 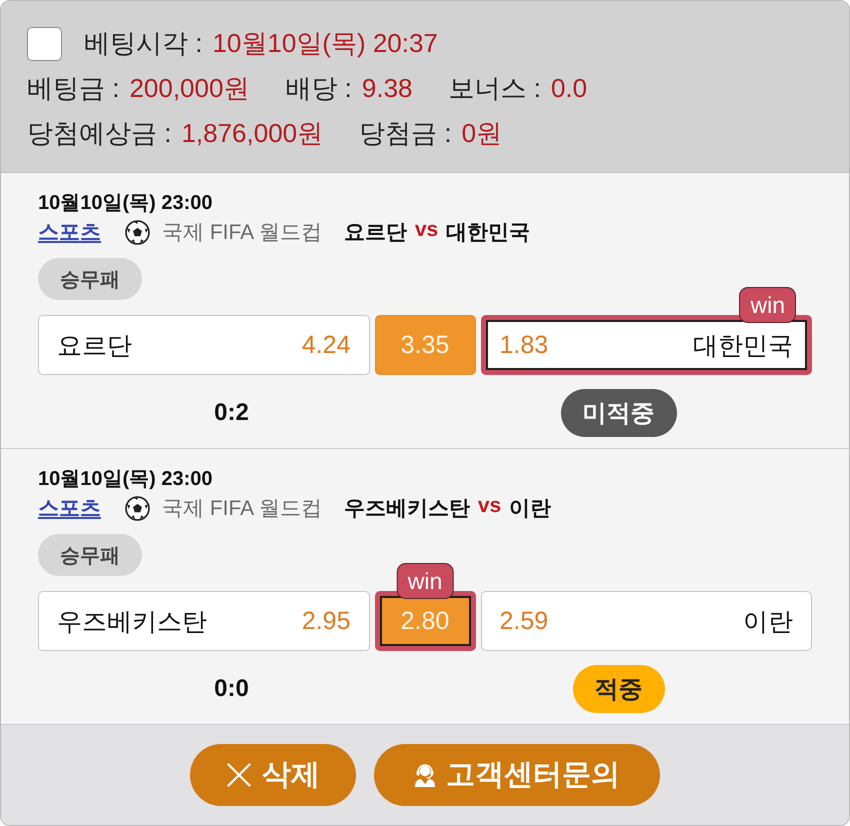 What do you see at coordinates (405, 133) in the screenshot?
I see `summary-label: 당첨금 :` at bounding box center [405, 133].